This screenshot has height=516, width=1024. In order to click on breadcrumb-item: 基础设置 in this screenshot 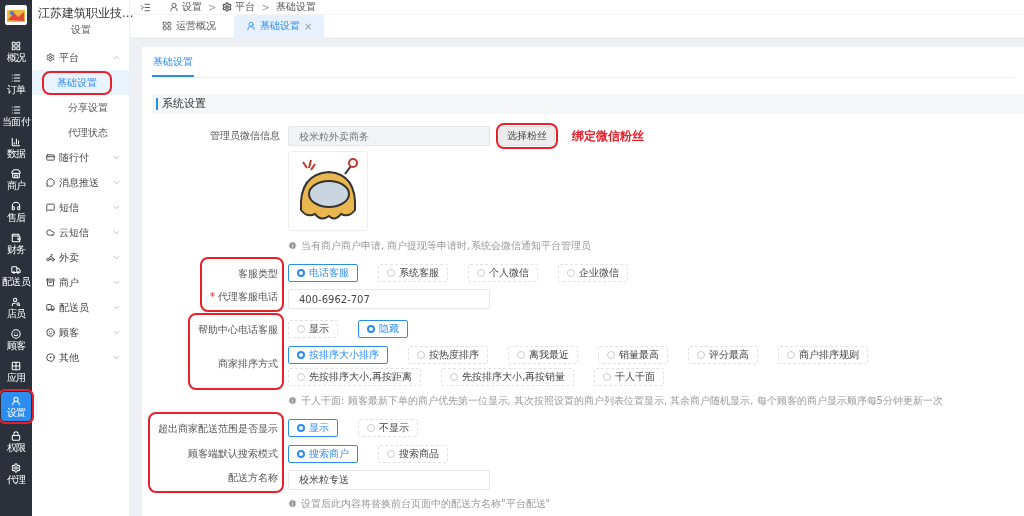, I will do `click(295, 7)`.